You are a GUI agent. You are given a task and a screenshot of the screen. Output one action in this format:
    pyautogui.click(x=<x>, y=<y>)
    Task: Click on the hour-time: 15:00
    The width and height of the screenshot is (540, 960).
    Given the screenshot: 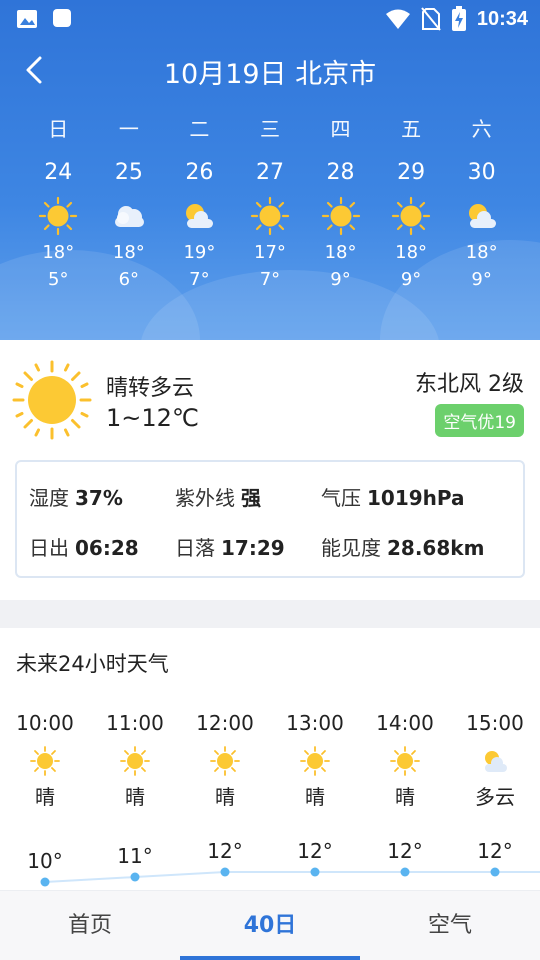 What is the action you would take?
    pyautogui.click(x=495, y=723)
    